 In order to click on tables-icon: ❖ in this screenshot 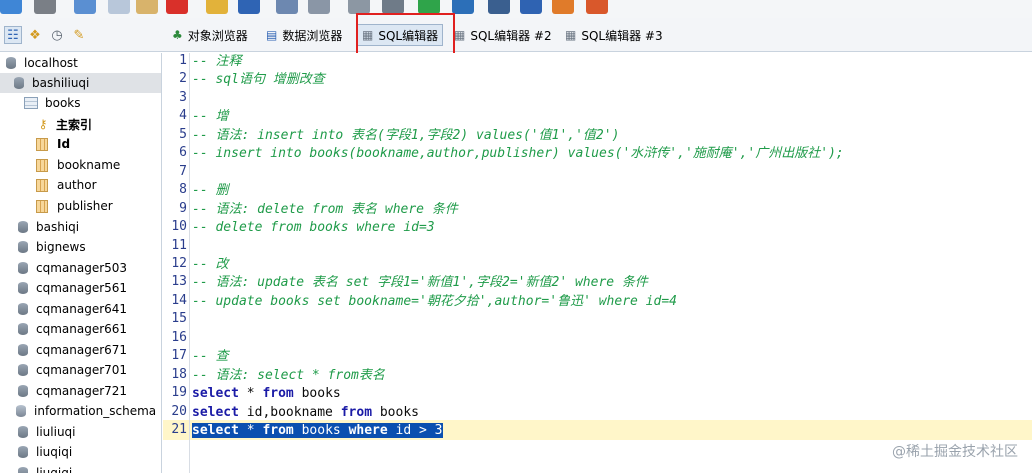, I will do `click(35, 35)`.